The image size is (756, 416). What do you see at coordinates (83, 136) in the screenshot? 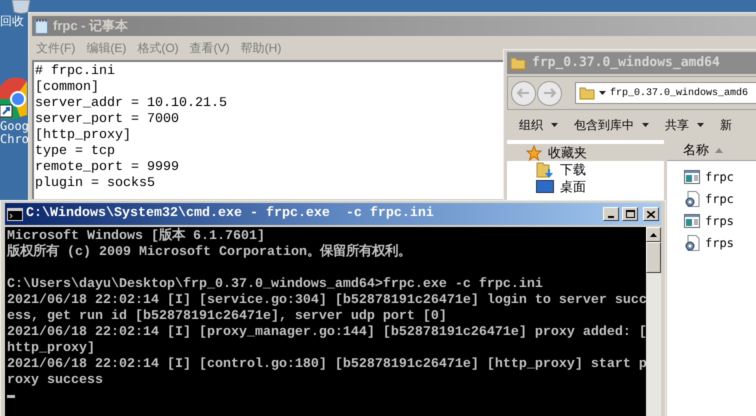
I see `text-line: [http_proxy]` at bounding box center [83, 136].